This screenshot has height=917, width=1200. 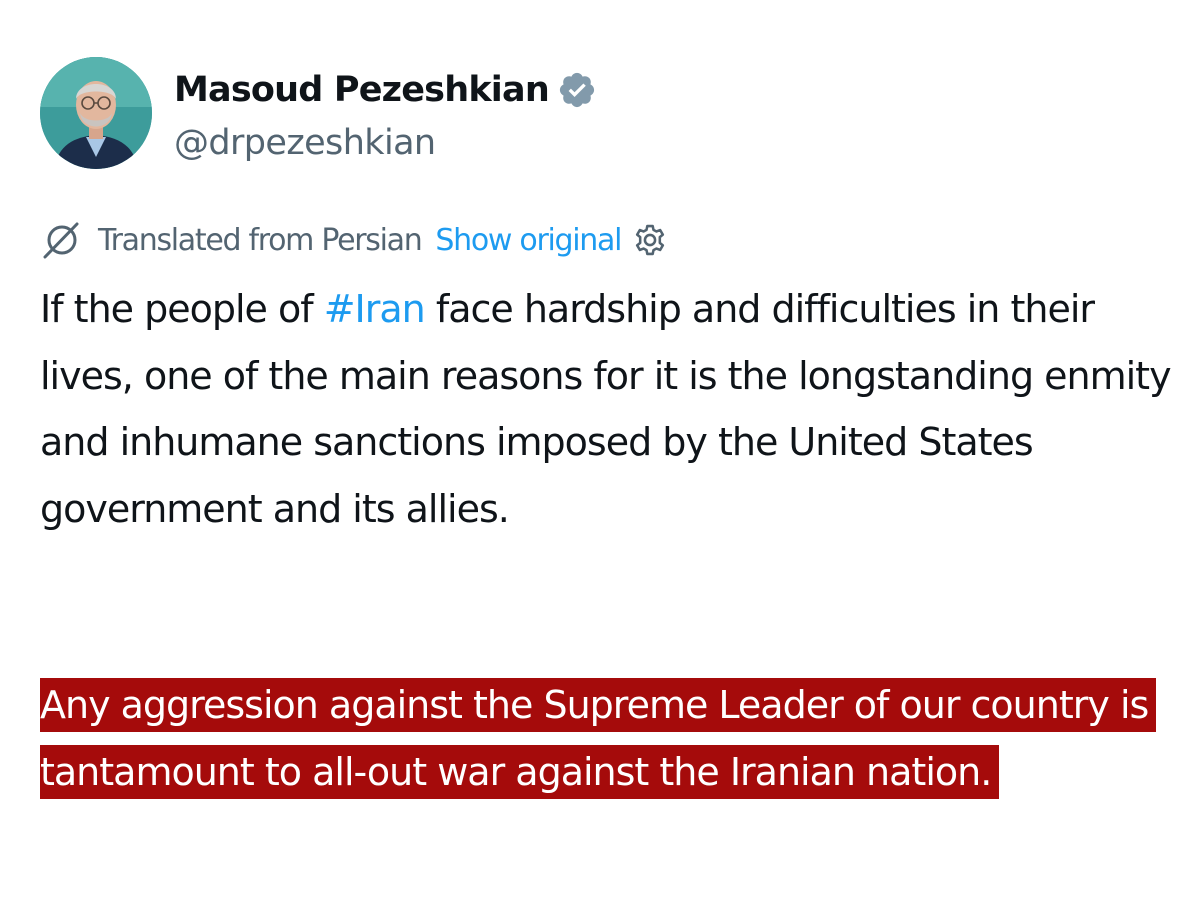 I want to click on avatar, so click(x=96, y=113).